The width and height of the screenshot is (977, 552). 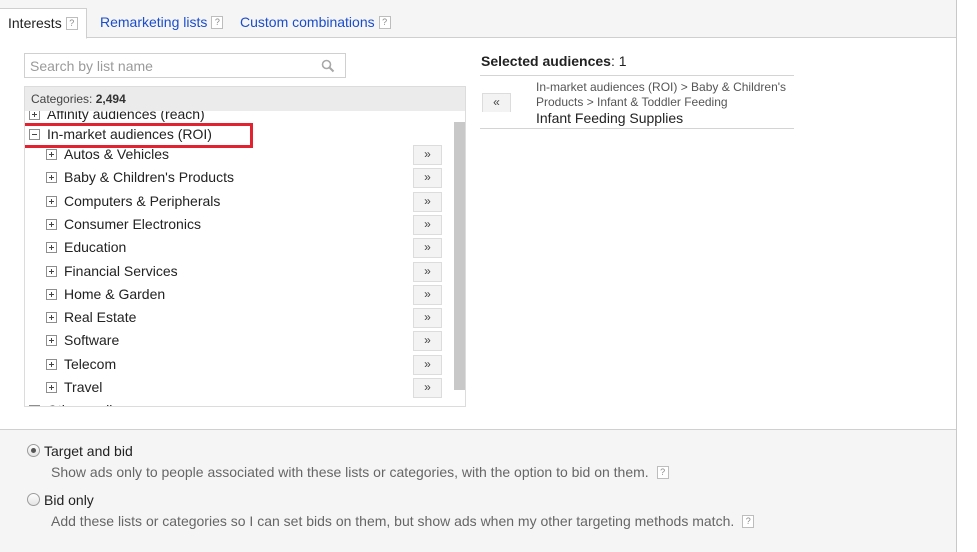 I want to click on selected-name: Infant Feeding Supplies, so click(x=610, y=118).